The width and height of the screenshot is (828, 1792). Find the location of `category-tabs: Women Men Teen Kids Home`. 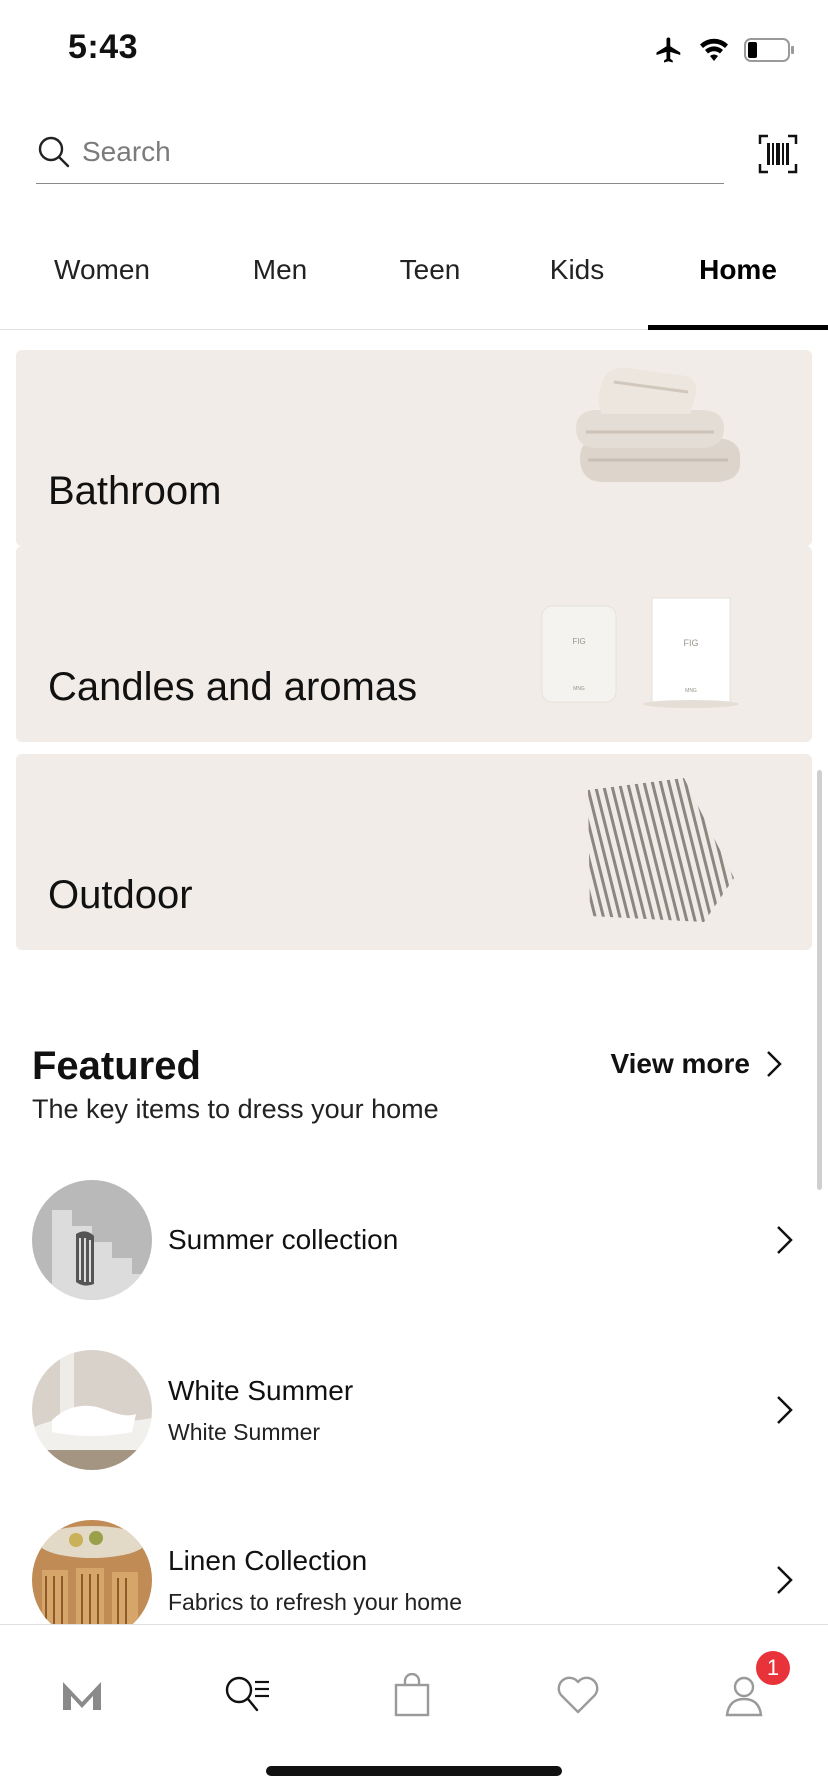

category-tabs: Women Men Teen Kids Home is located at coordinates (414, 283).